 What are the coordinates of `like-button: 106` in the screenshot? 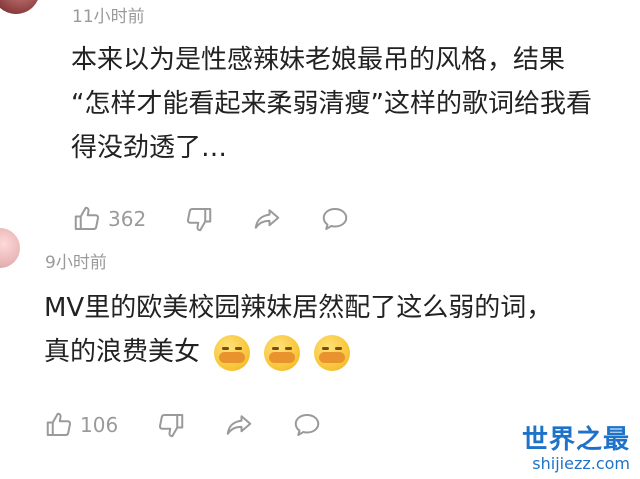 It's located at (81, 425).